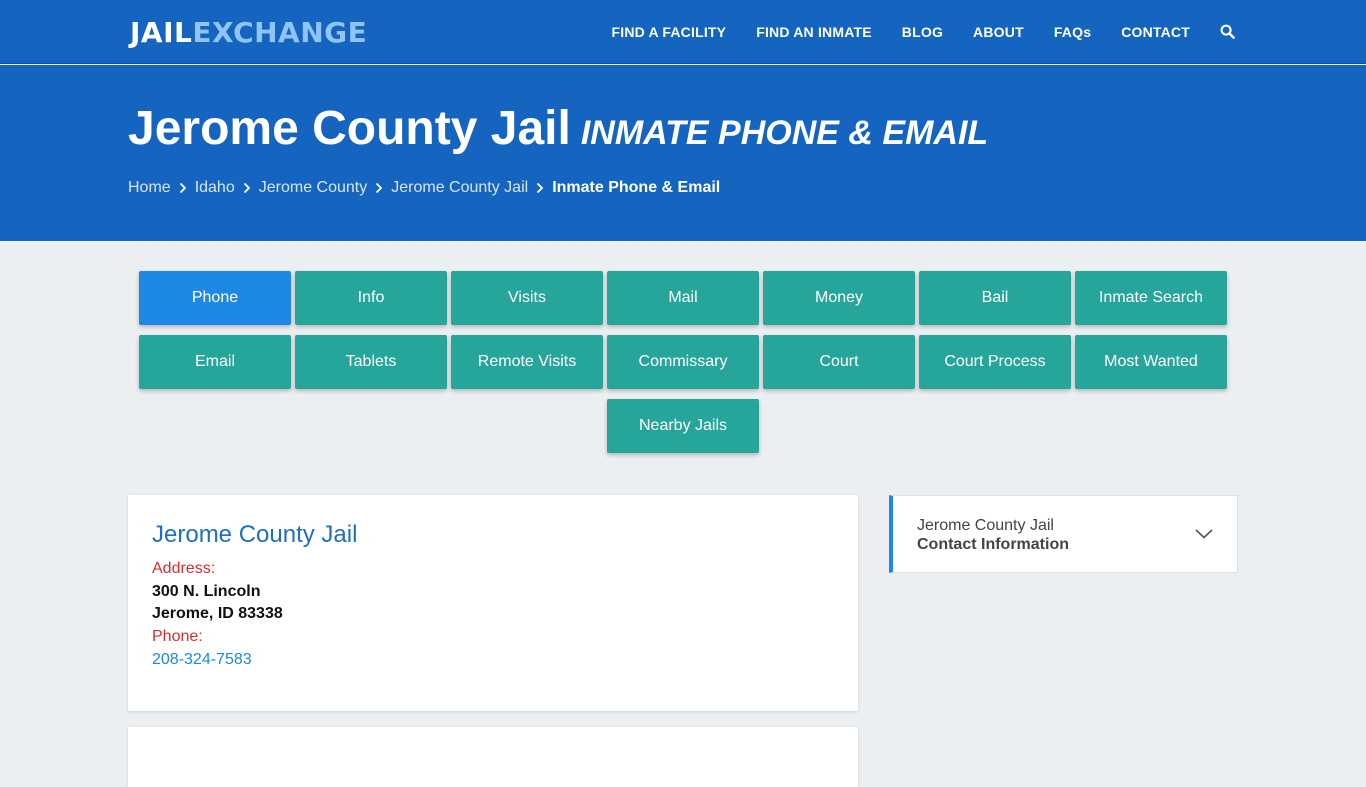  Describe the element at coordinates (313, 188) in the screenshot. I see `breadcrumb-county: Jerome County` at that location.